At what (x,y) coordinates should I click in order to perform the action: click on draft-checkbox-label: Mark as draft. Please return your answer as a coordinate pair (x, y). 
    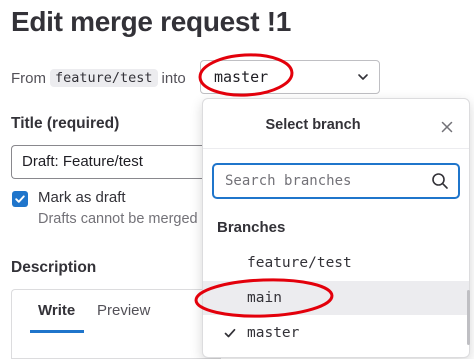
    Looking at the image, I should click on (82, 197).